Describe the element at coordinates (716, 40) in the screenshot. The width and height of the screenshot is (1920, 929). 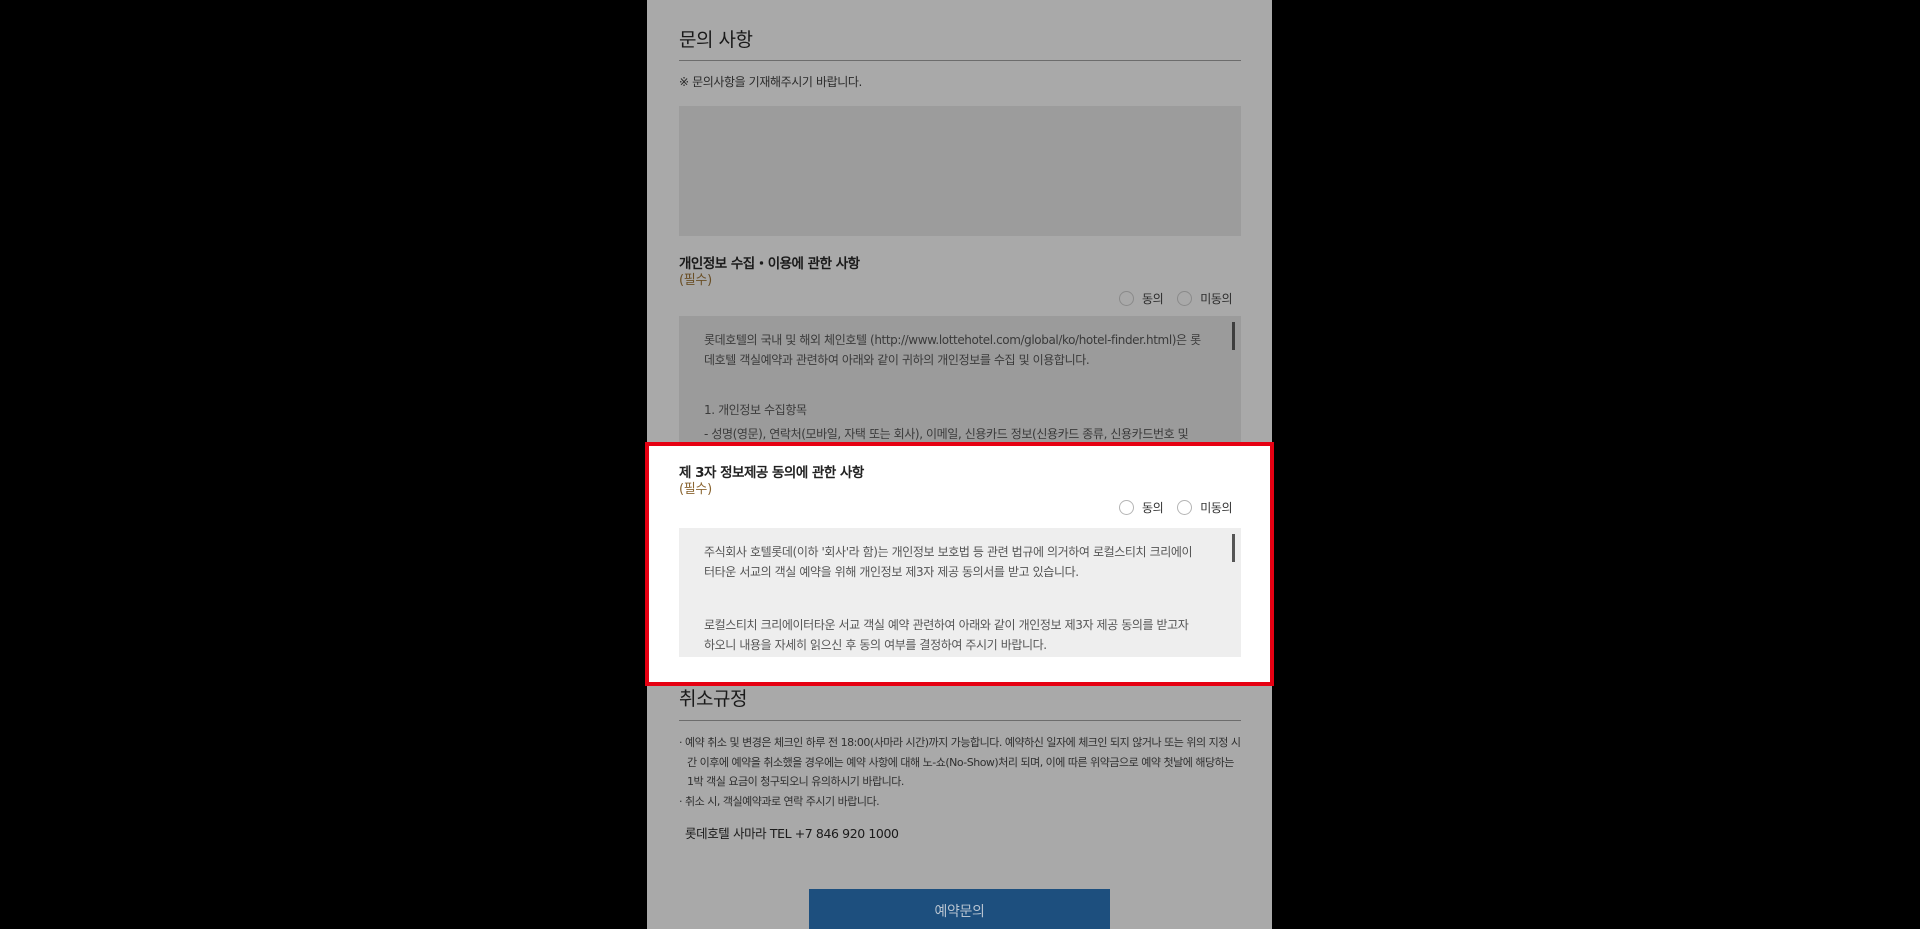
I see `inquiry-section-title: 문의 사항` at that location.